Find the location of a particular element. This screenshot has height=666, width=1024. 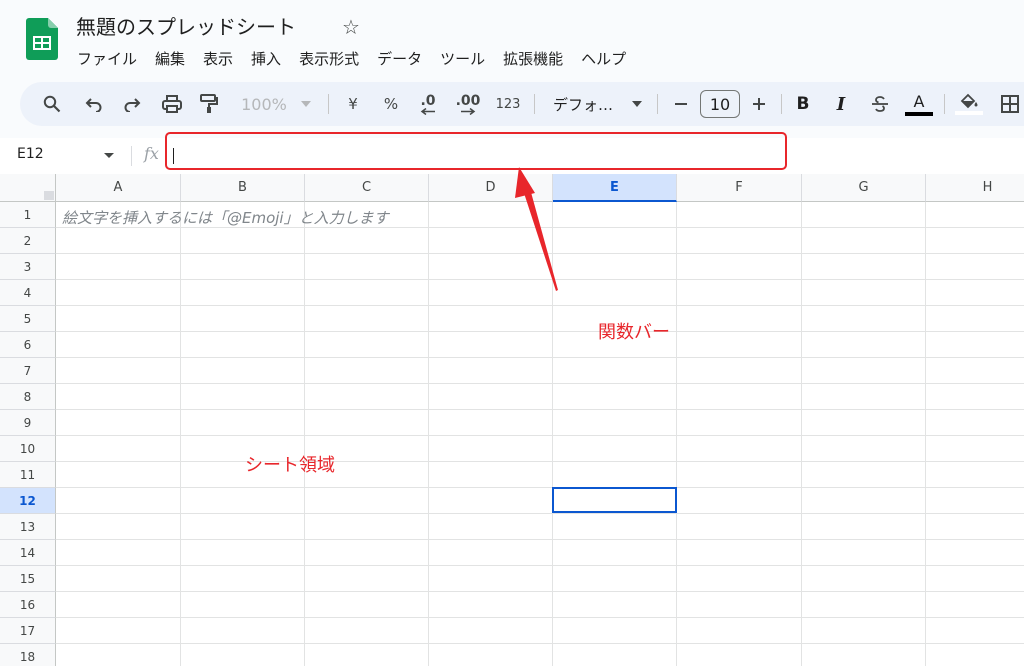

annotation-arrow is located at coordinates (536, 229).